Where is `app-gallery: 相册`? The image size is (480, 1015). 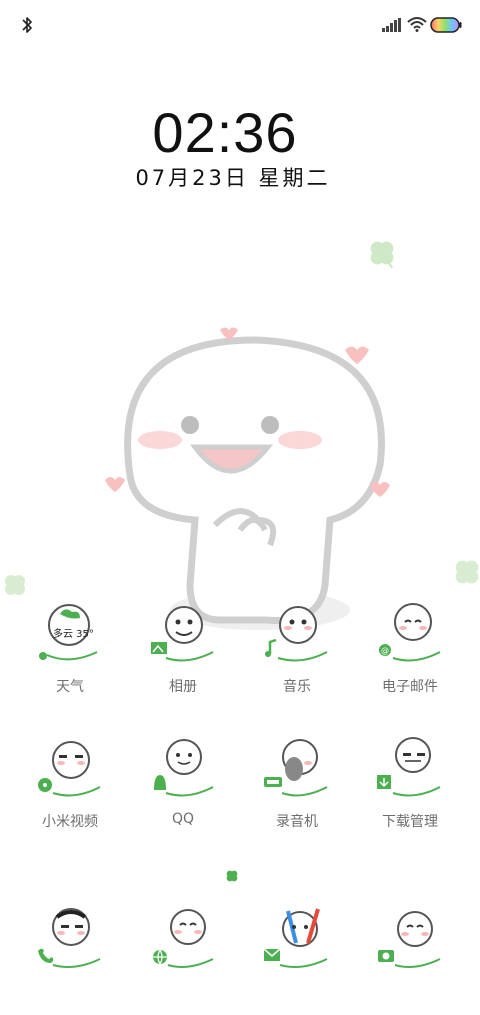
app-gallery: 相册 is located at coordinates (183, 655).